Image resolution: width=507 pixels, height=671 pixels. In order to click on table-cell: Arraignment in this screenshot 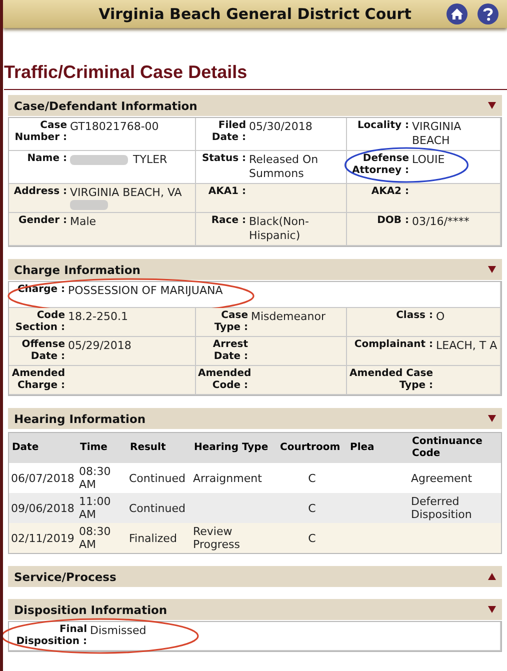, I will do `click(234, 478)`.